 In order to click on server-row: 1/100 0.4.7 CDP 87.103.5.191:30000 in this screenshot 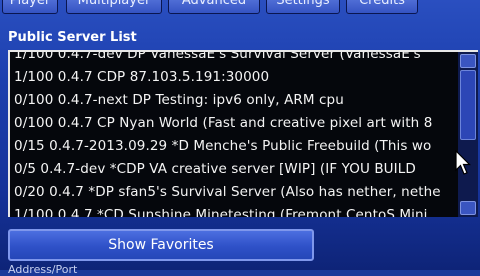, I will do `click(234, 77)`.